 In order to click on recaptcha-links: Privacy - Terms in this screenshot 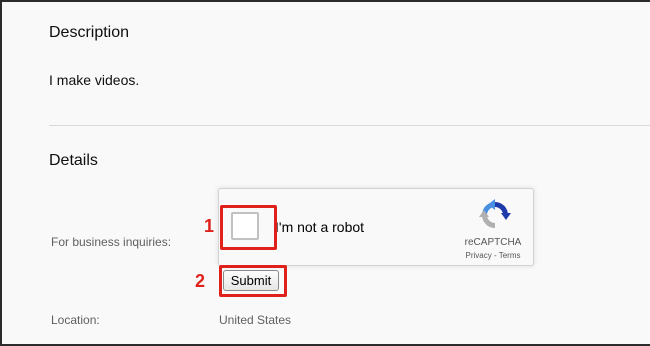, I will do `click(493, 255)`.